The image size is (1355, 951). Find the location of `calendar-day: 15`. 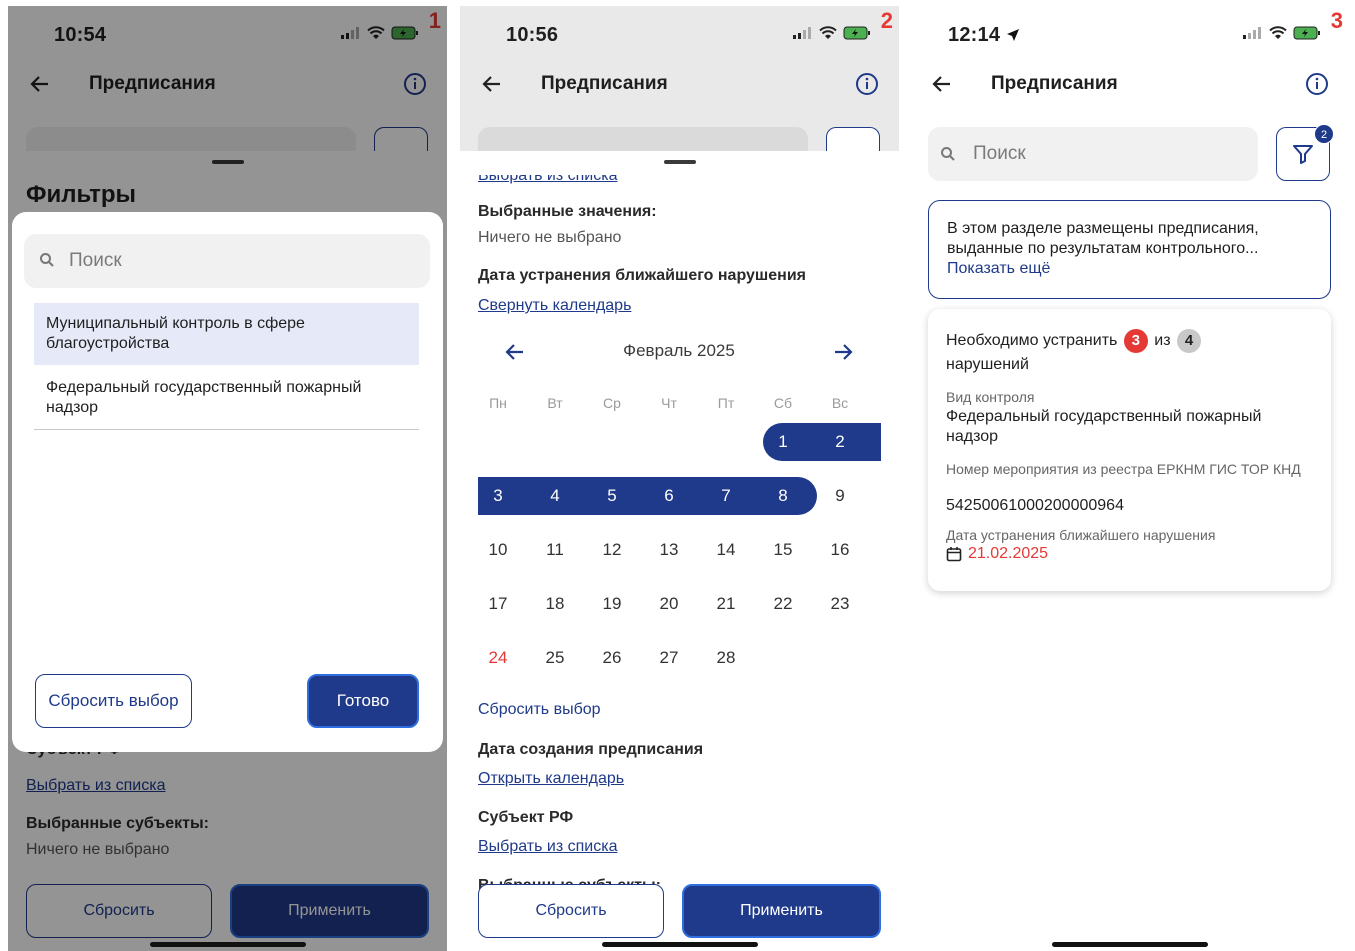

calendar-day: 15 is located at coordinates (783, 550).